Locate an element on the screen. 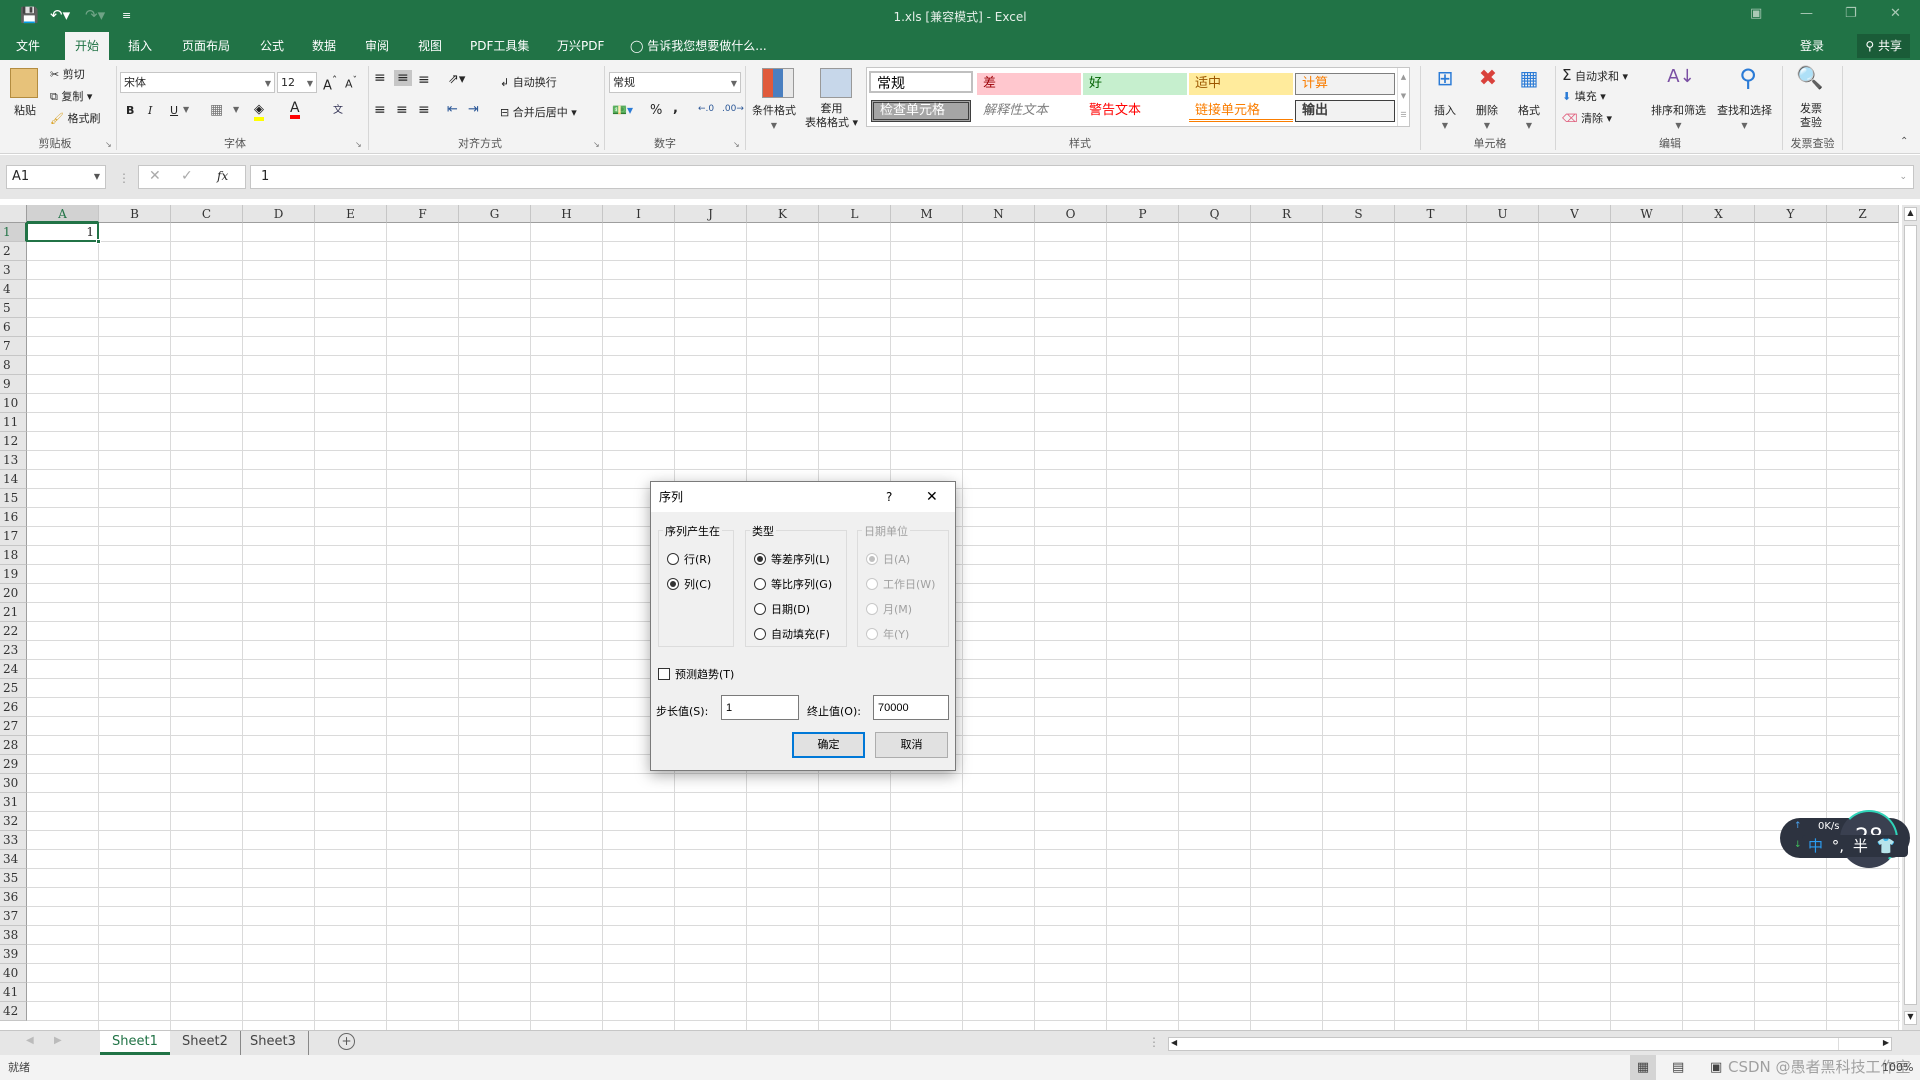  page-break-view-icon: ▣ is located at coordinates (1716, 1067).